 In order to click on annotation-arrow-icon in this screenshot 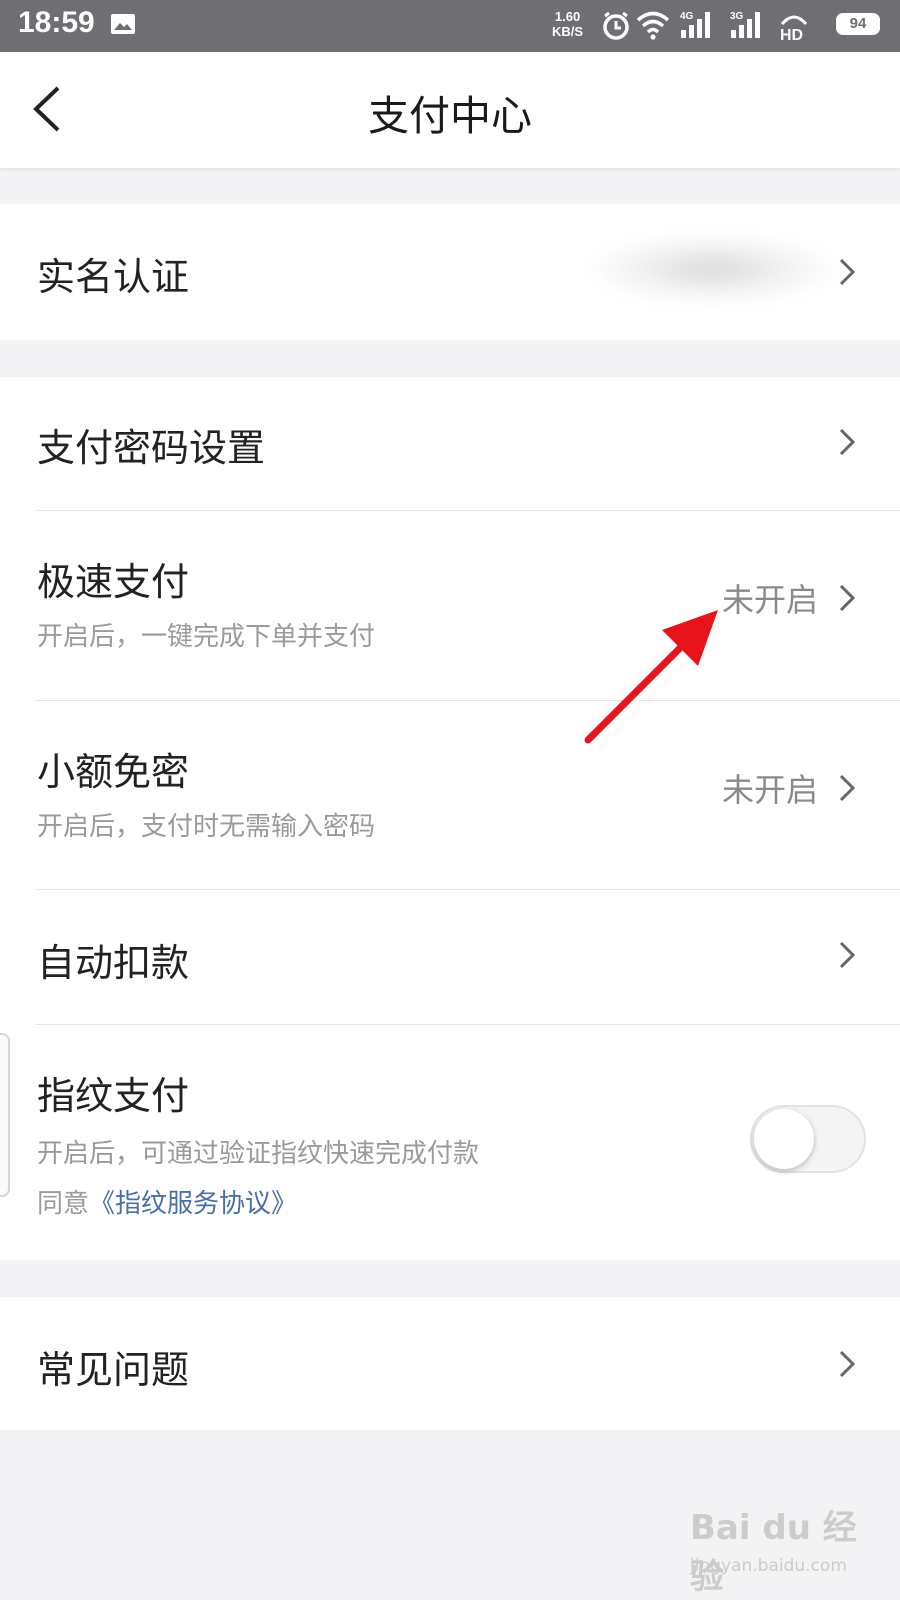, I will do `click(651, 677)`.